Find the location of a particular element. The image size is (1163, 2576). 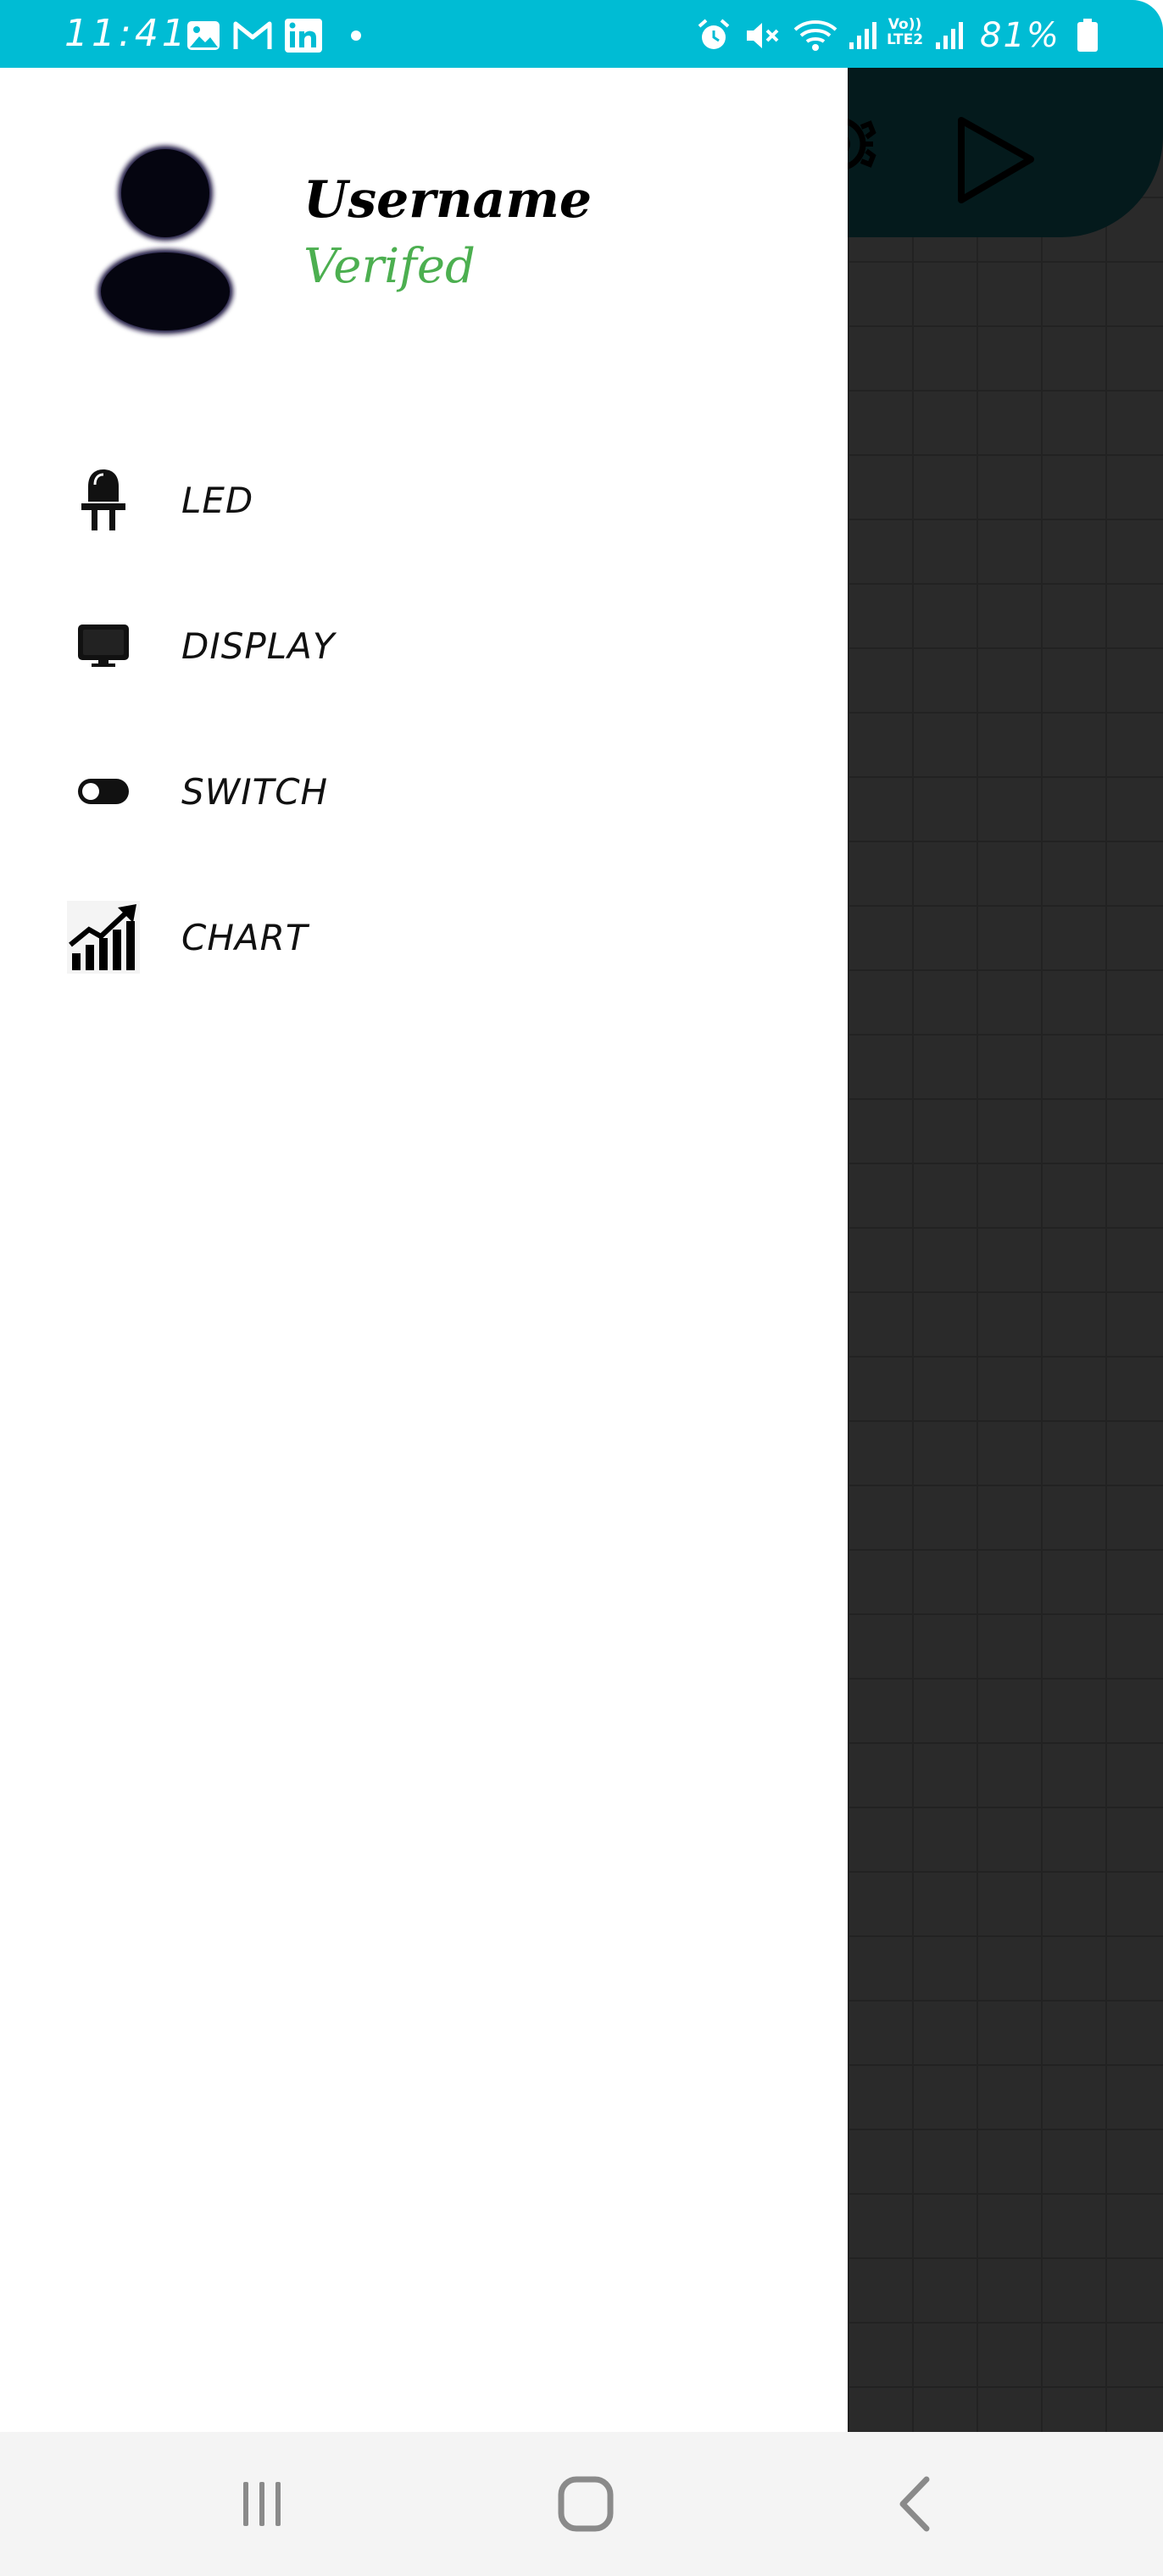

monitor-icon is located at coordinates (103, 645).